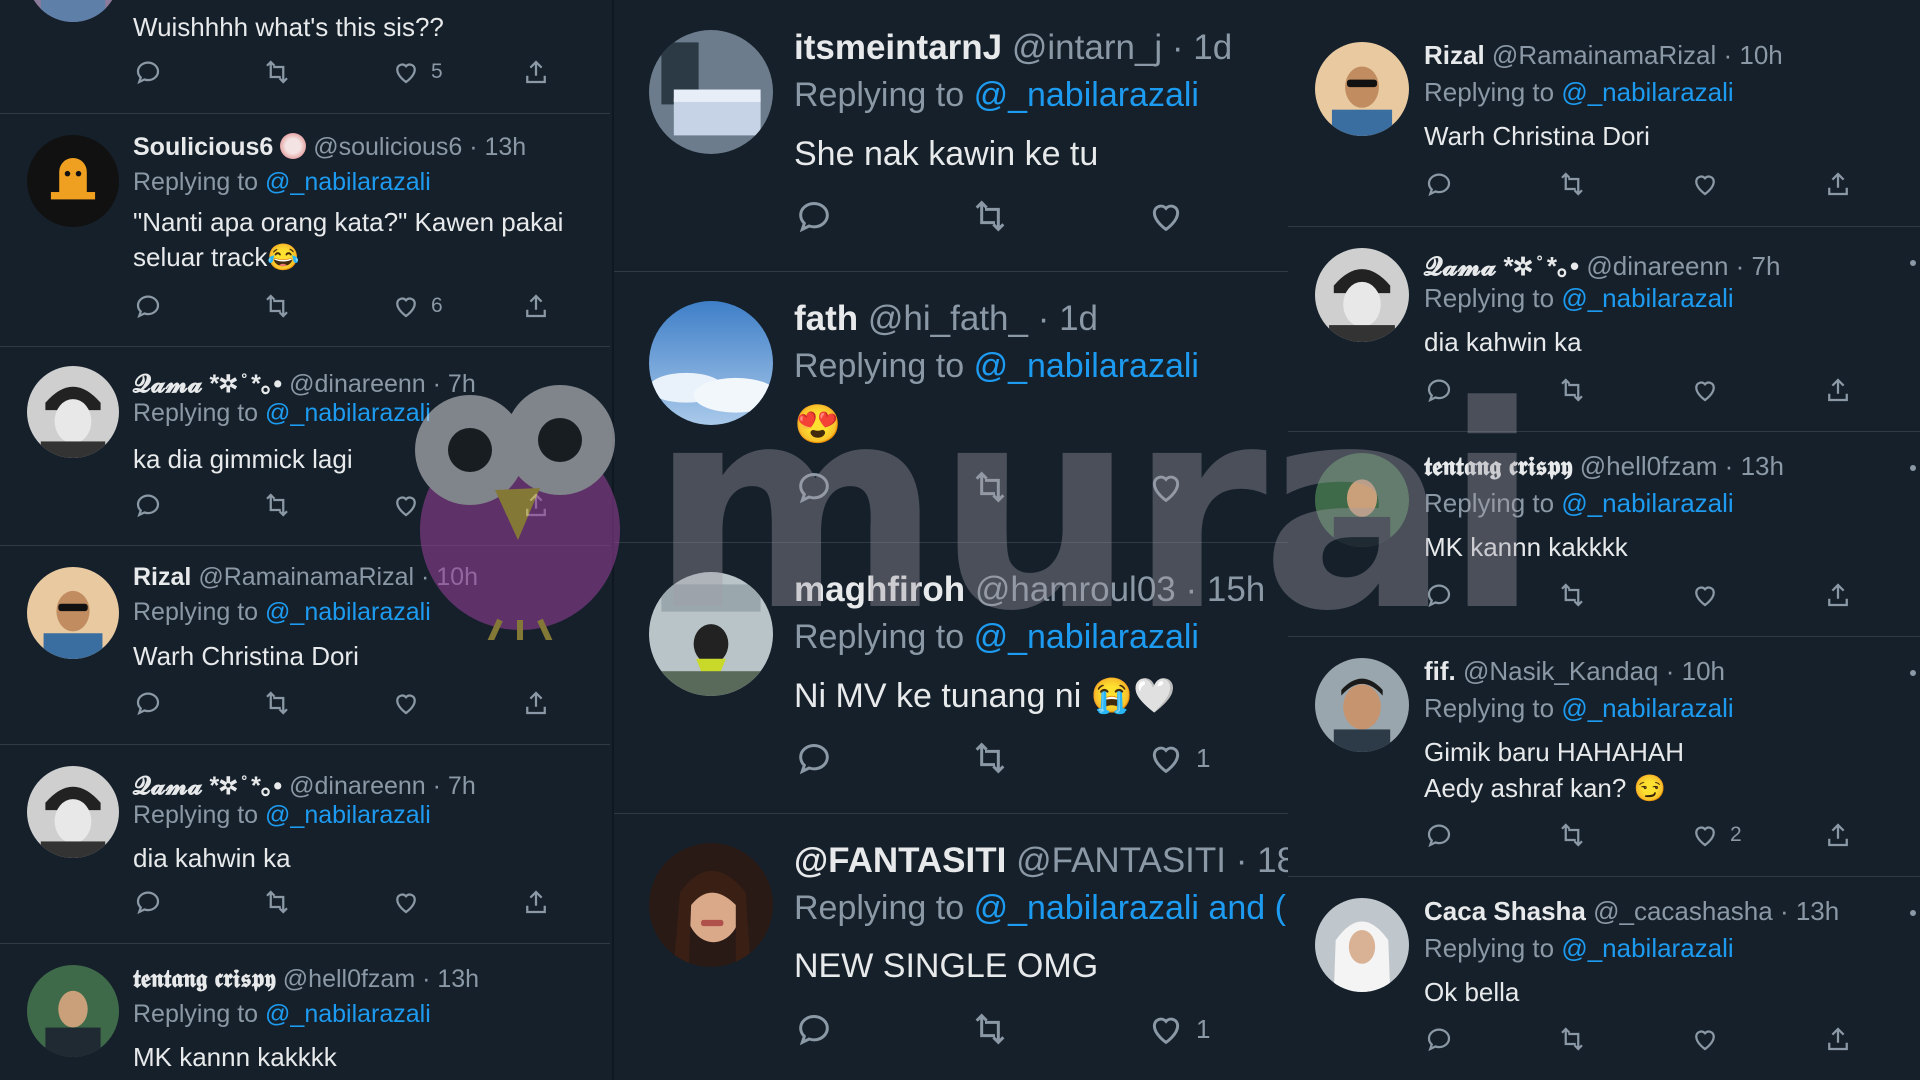 Image resolution: width=1920 pixels, height=1080 pixels. Describe the element at coordinates (305, 57) in the screenshot. I see `tweet: Wuishhhh what's this sis?? 5` at that location.